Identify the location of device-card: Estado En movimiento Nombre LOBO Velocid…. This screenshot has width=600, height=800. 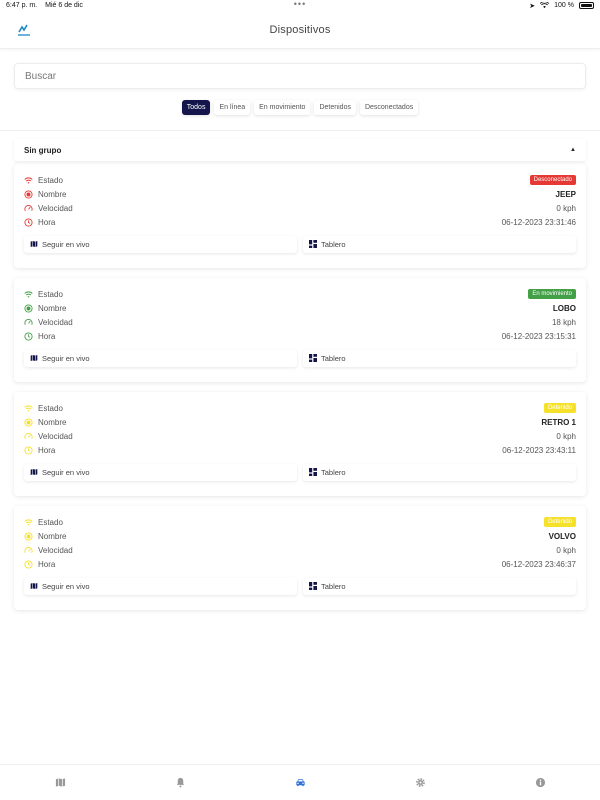
(300, 330).